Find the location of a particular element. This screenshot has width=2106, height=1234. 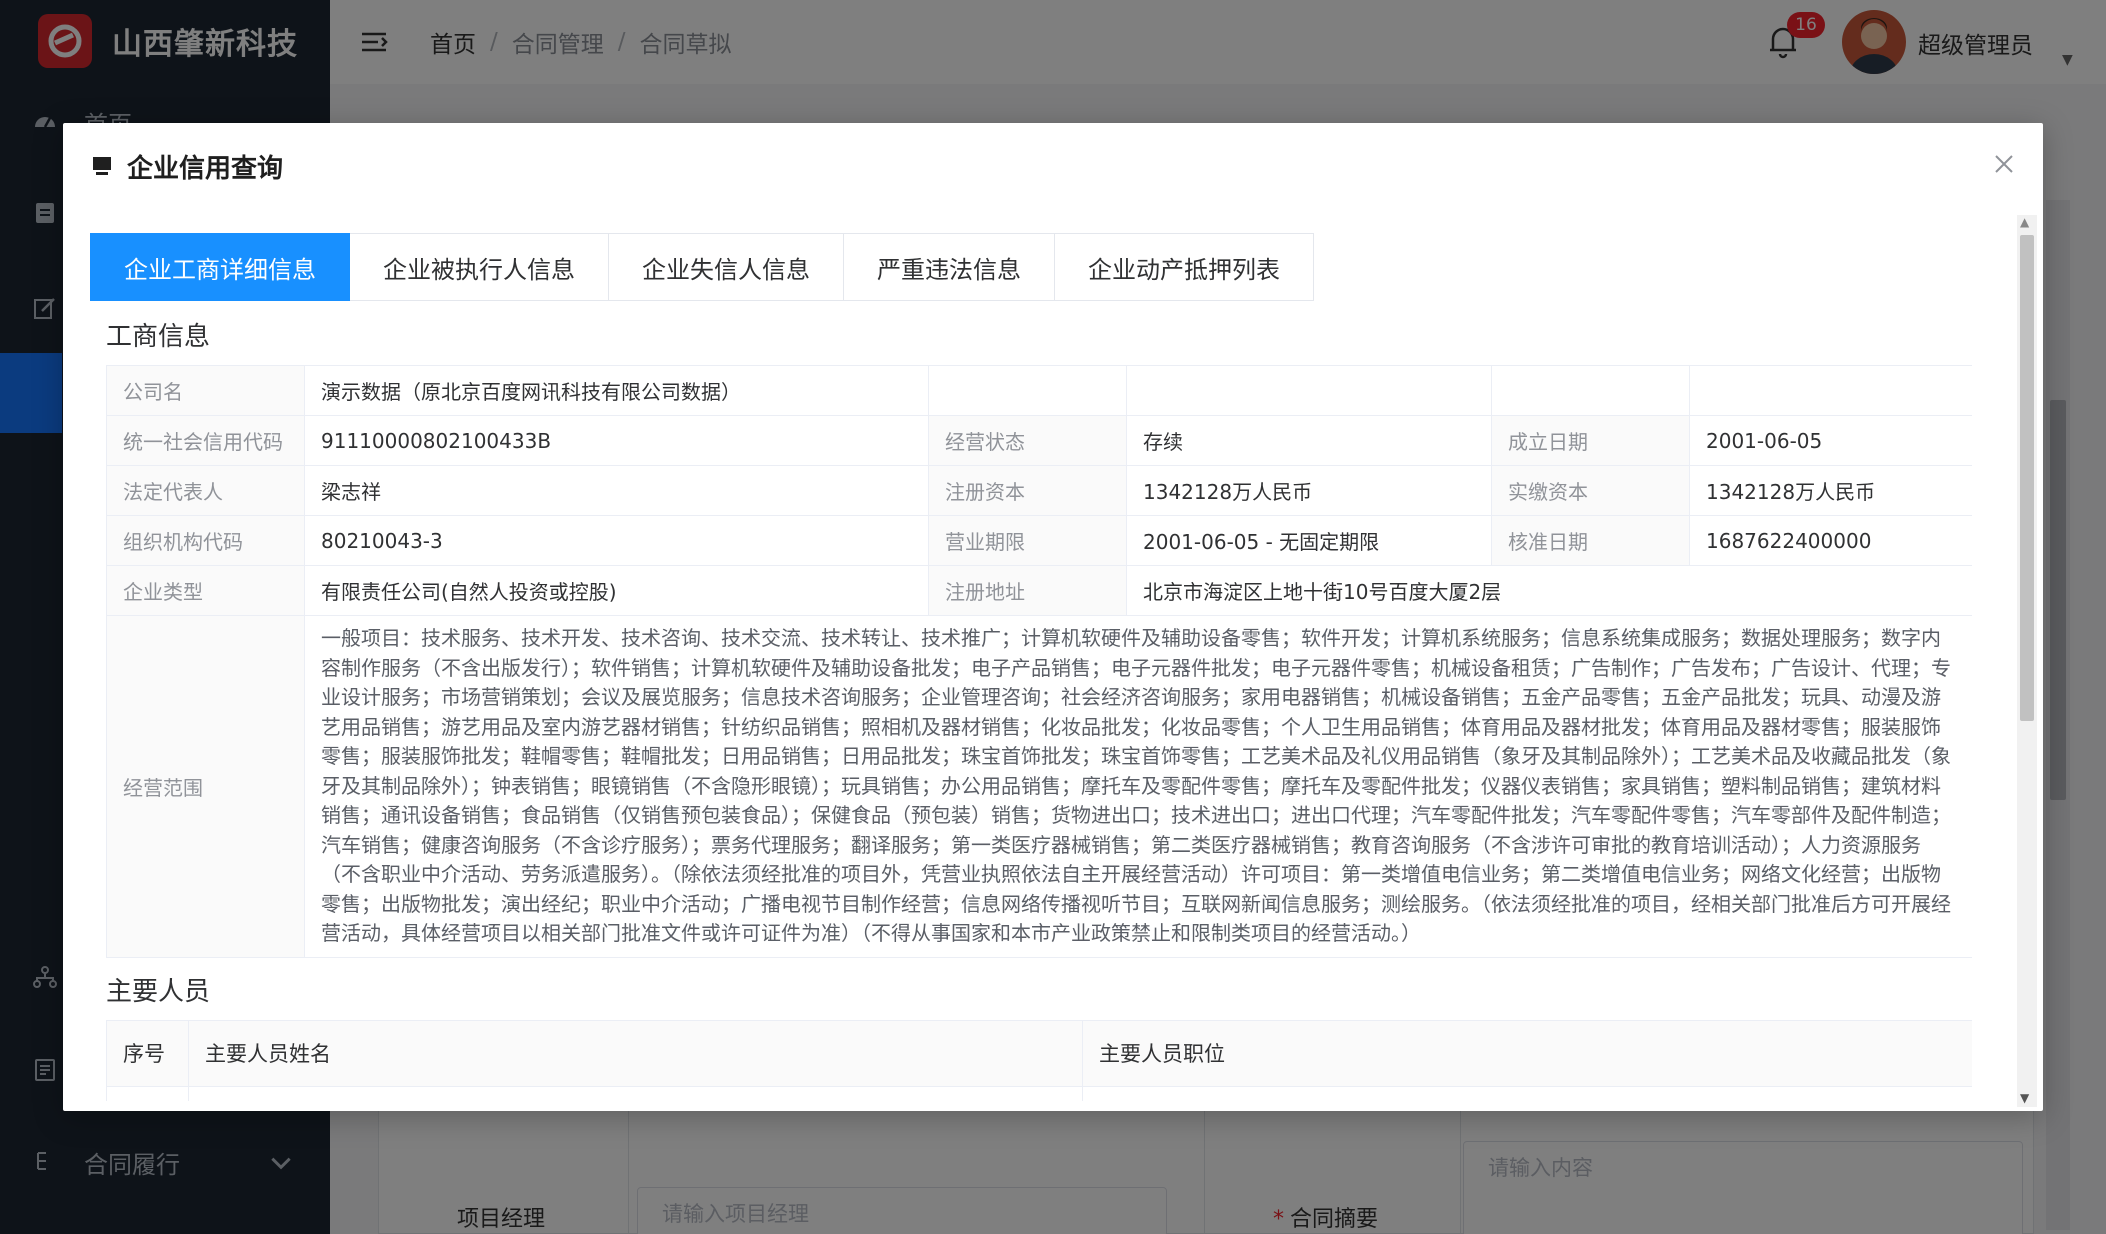

company-name-value: 演示数据（原北京百度网讯科技有限公司数据） is located at coordinates (616, 390).